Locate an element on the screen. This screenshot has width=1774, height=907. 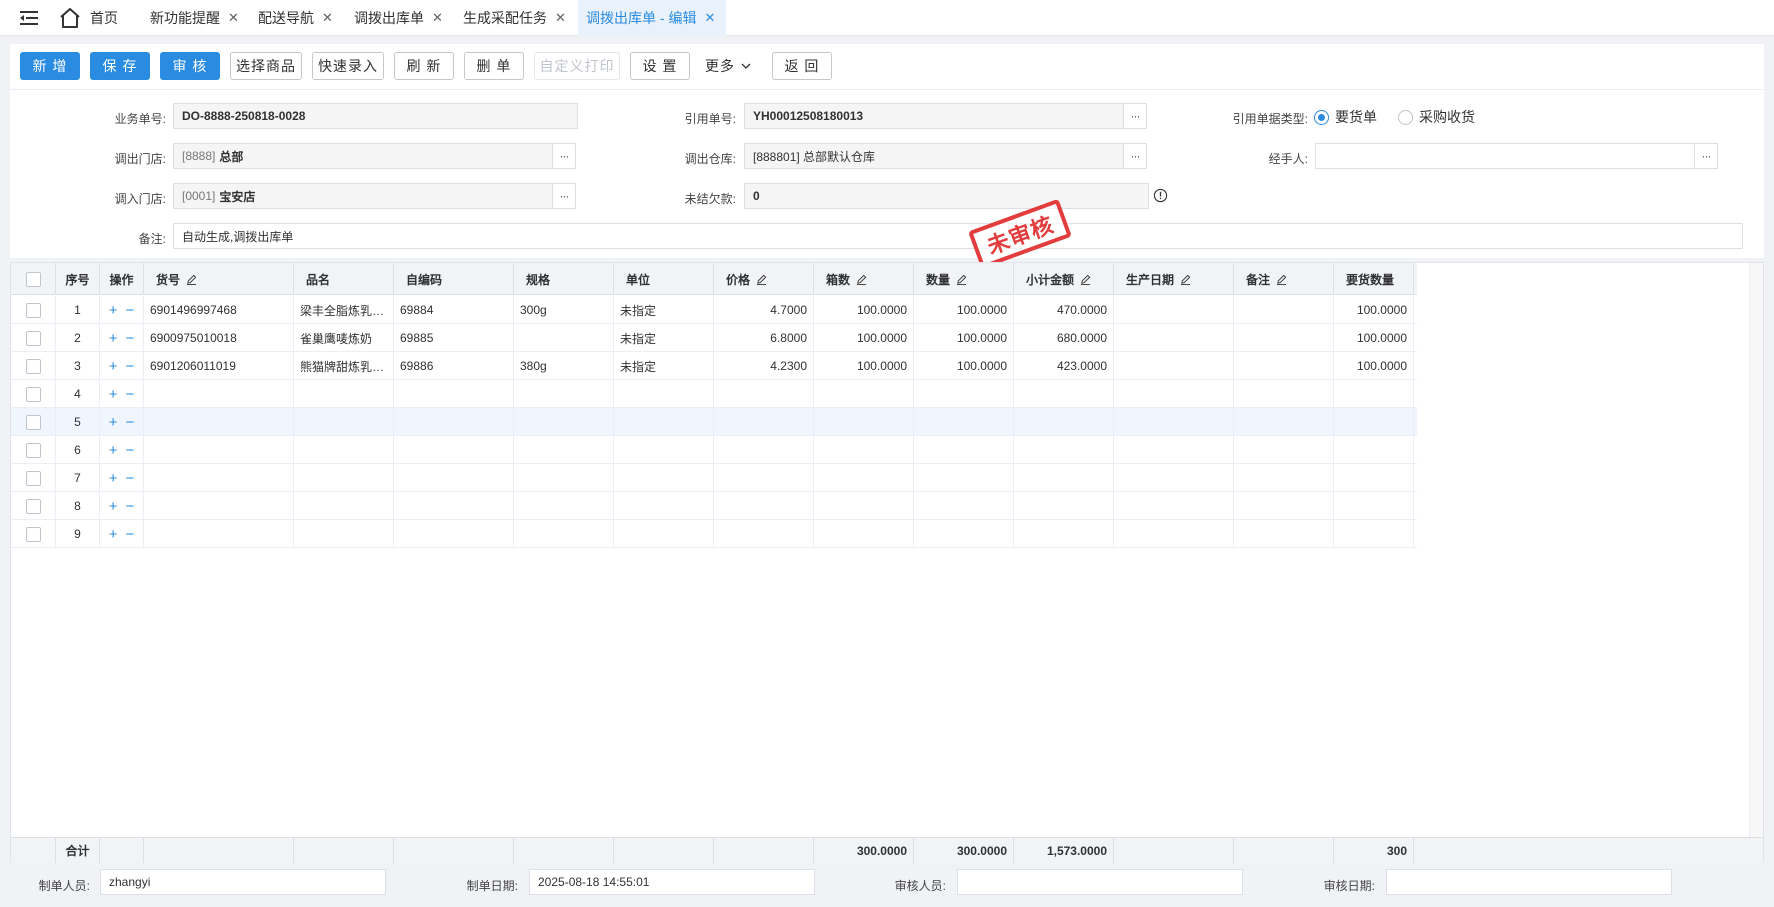
refresh-button: 刷 新 is located at coordinates (424, 66).